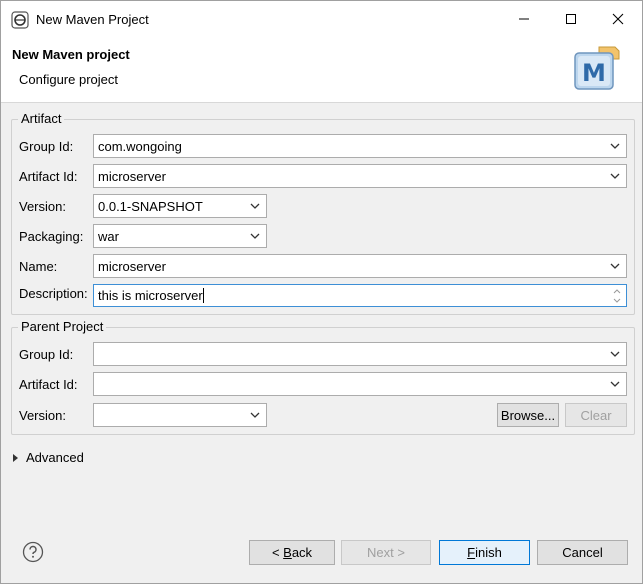 The width and height of the screenshot is (643, 584). I want to click on artifact-id-combo: microserver, so click(360, 176).